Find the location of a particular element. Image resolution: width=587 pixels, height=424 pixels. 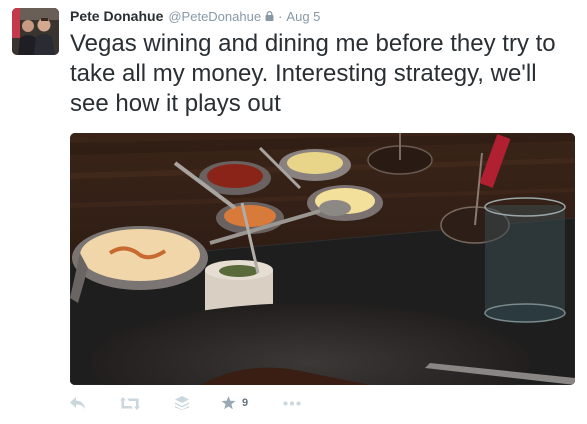

author-handle: @PeteDonahue is located at coordinates (214, 16).